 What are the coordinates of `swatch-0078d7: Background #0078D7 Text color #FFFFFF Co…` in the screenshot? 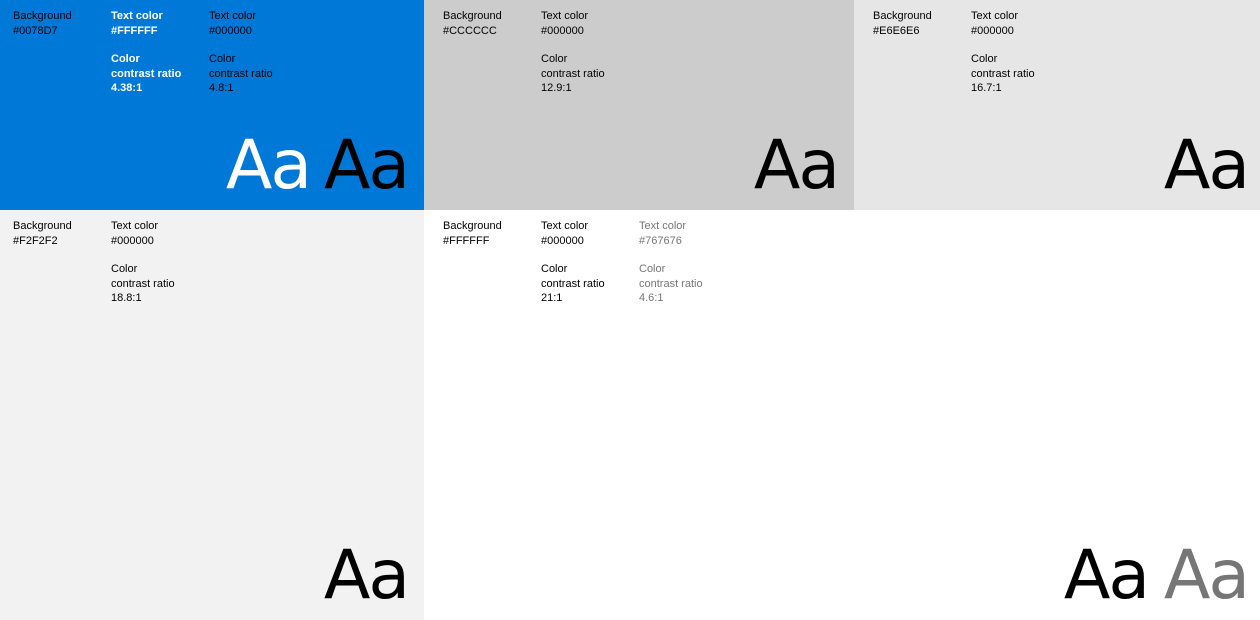 It's located at (212, 105).